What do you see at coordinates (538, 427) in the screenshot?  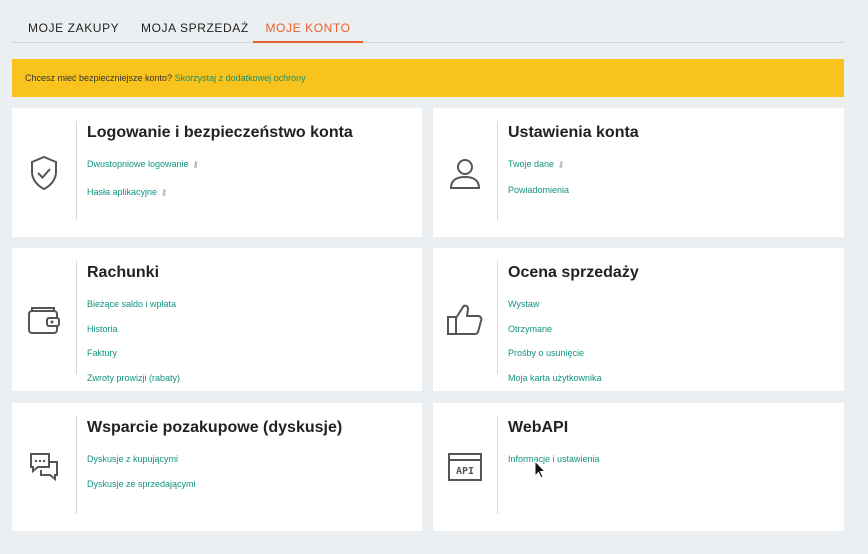 I see `card-title: WebAPI` at bounding box center [538, 427].